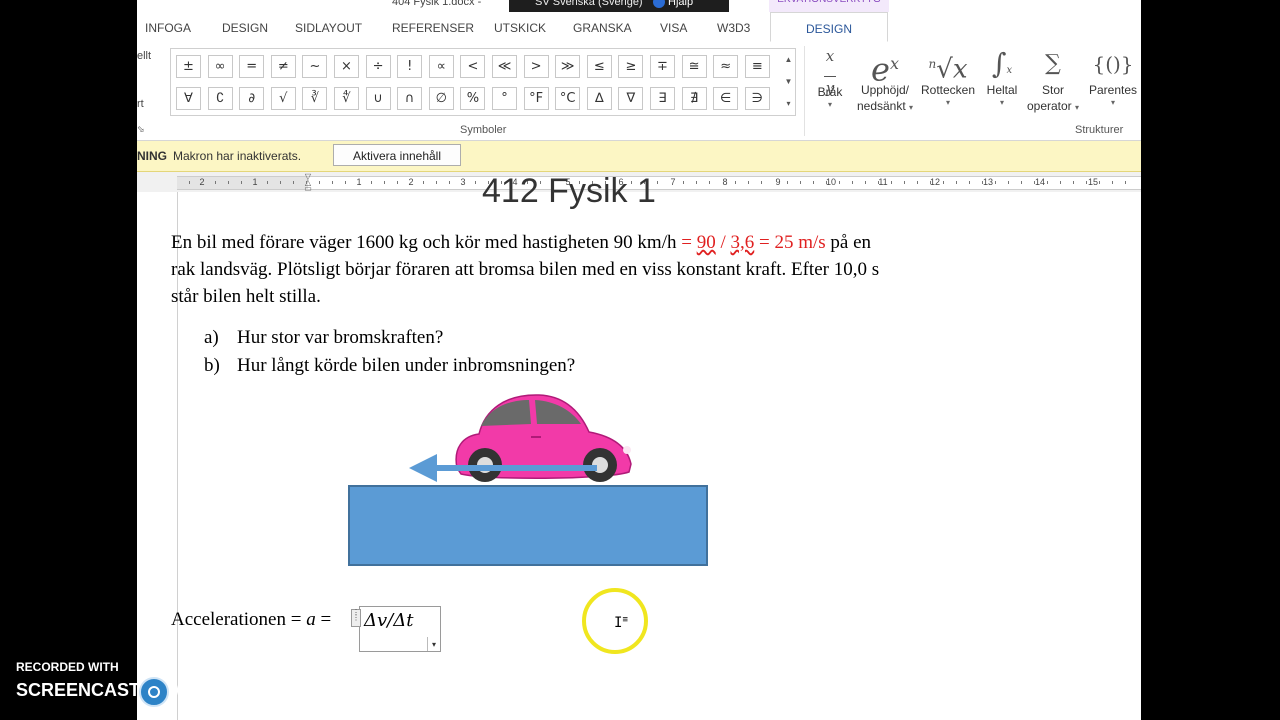 The width and height of the screenshot is (1280, 720). What do you see at coordinates (346, 98) in the screenshot?
I see `symbol-button: ∜` at bounding box center [346, 98].